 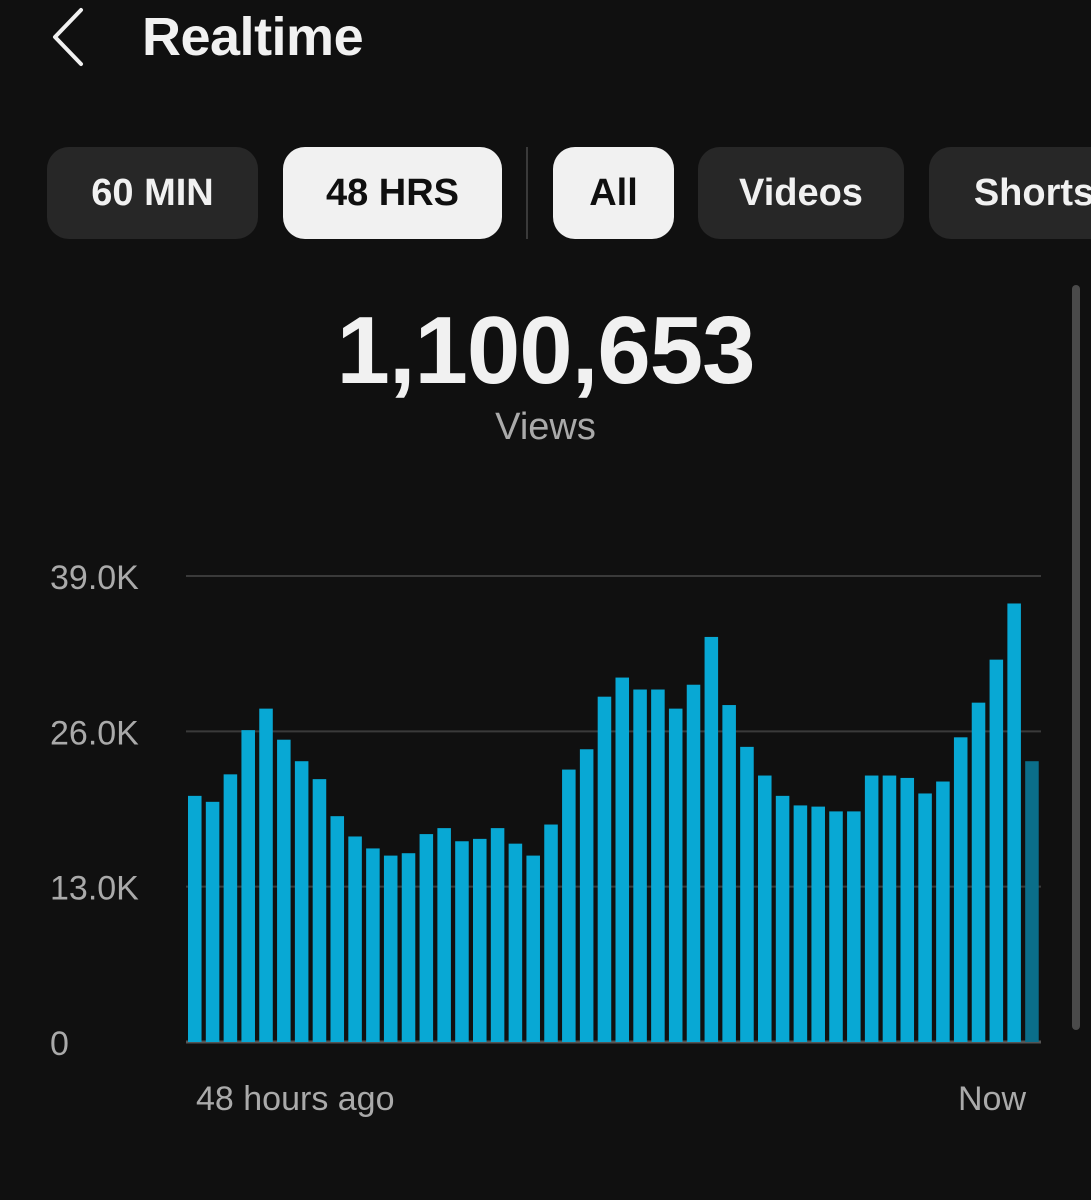 I want to click on chevron-left-icon, so click(x=68, y=37).